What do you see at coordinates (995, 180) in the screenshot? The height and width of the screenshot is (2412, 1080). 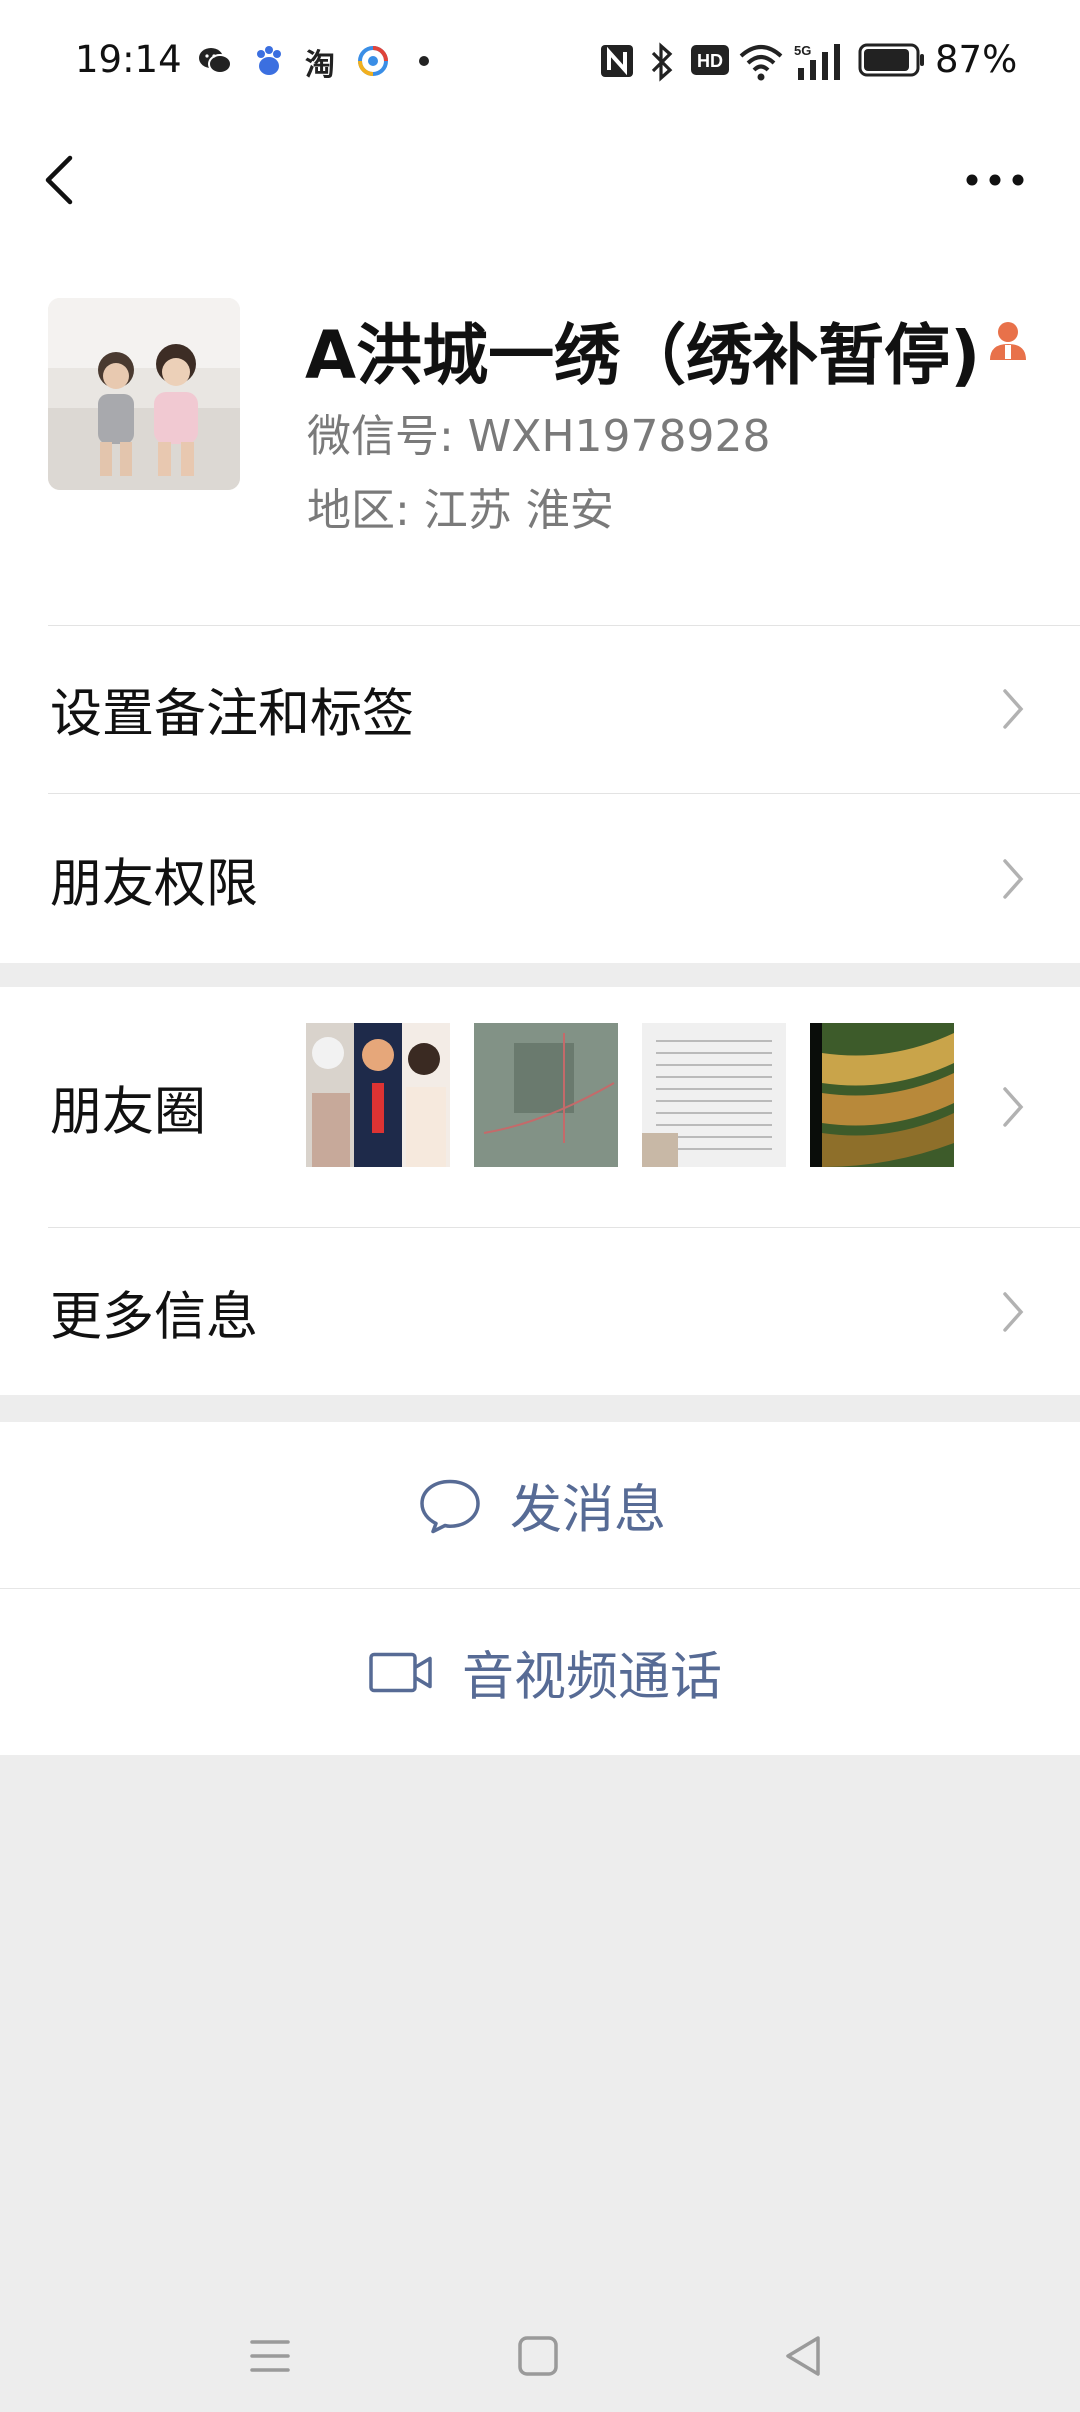 I see `more-icon` at bounding box center [995, 180].